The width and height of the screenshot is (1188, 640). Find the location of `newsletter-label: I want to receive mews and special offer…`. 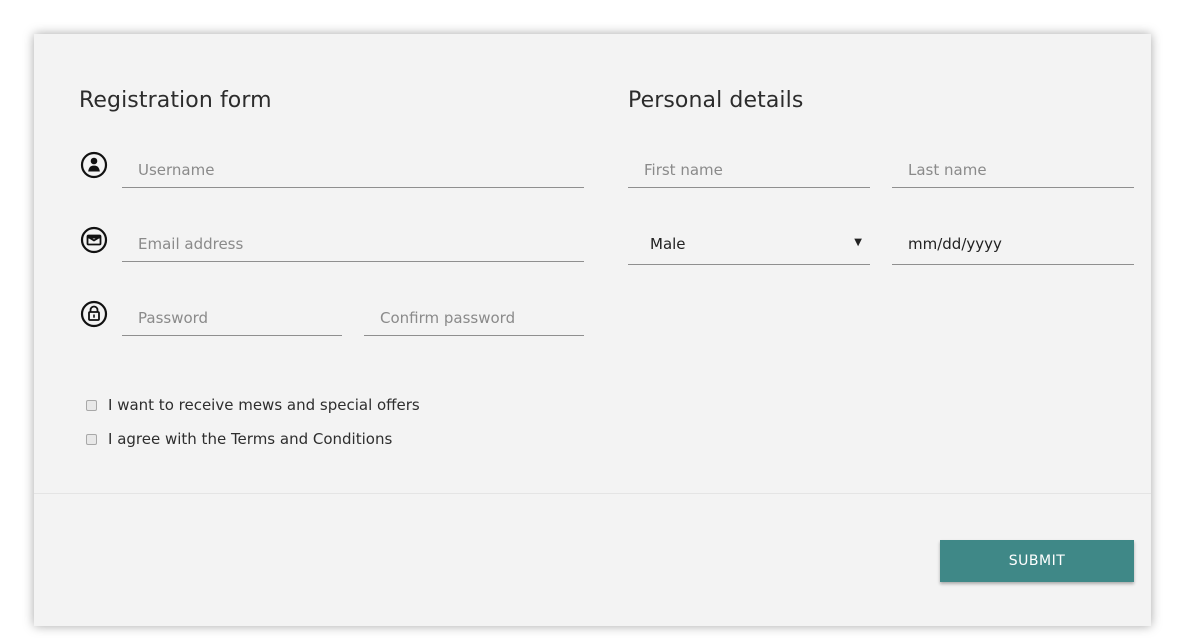

newsletter-label: I want to receive mews and special offer… is located at coordinates (264, 405).